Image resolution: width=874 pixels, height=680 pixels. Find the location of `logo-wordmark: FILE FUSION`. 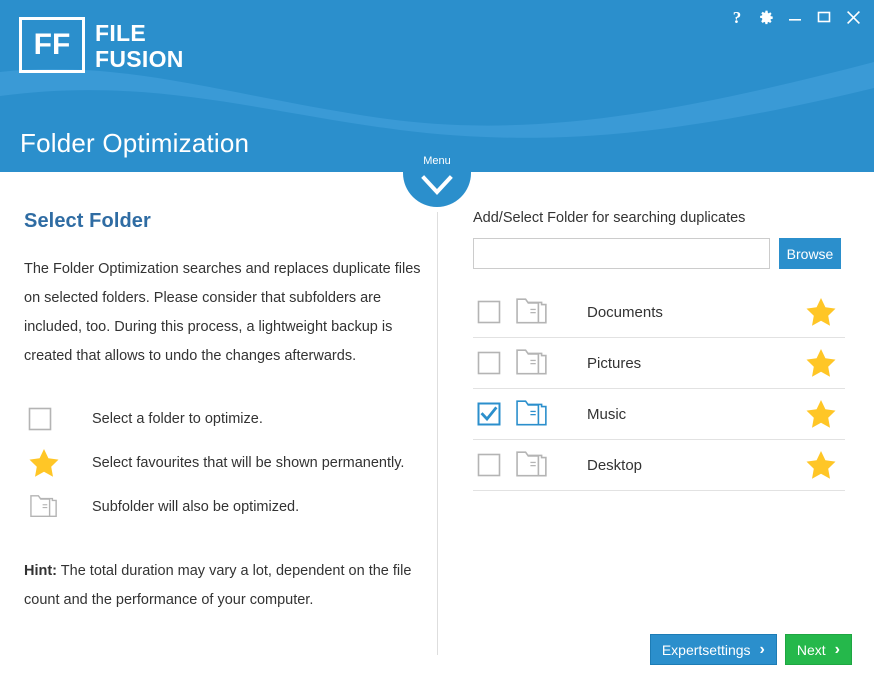

logo-wordmark: FILE FUSION is located at coordinates (139, 44).